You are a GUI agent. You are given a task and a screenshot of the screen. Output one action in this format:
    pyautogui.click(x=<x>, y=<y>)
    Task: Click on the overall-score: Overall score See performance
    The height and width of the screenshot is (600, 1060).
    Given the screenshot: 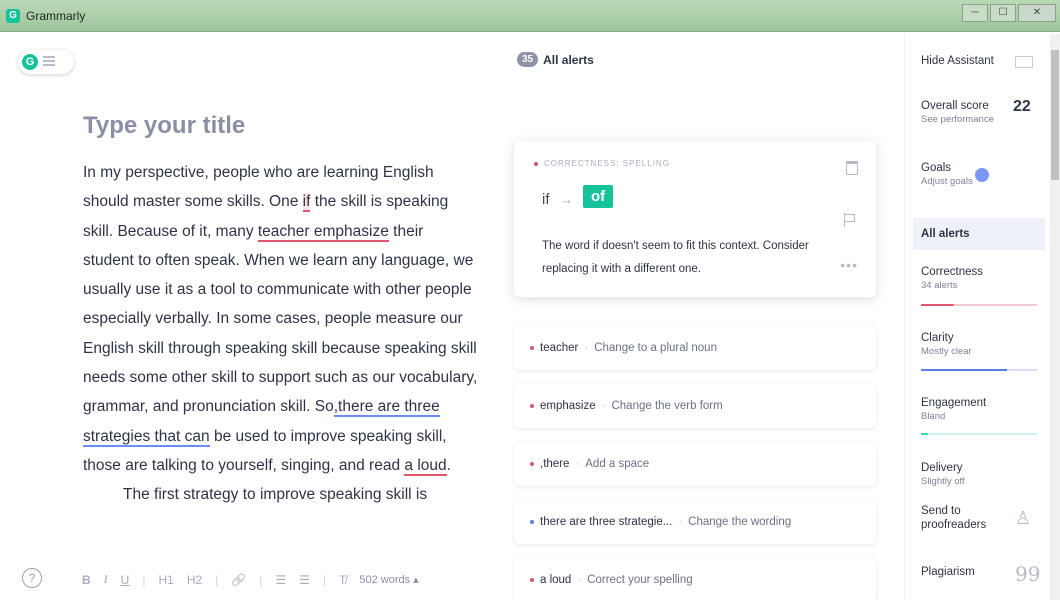 What is the action you would take?
    pyautogui.click(x=957, y=112)
    